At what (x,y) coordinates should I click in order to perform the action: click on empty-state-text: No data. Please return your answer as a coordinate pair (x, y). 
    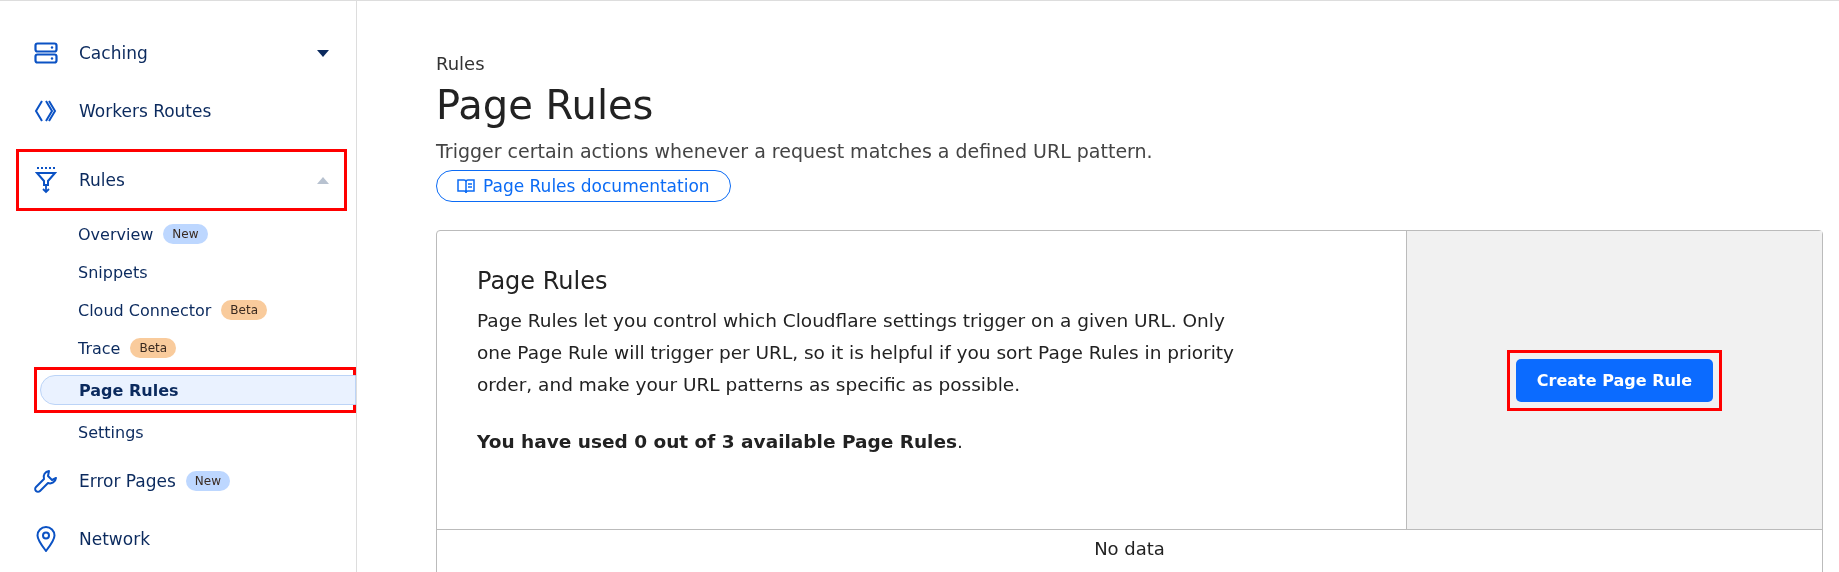
    Looking at the image, I should click on (1129, 549).